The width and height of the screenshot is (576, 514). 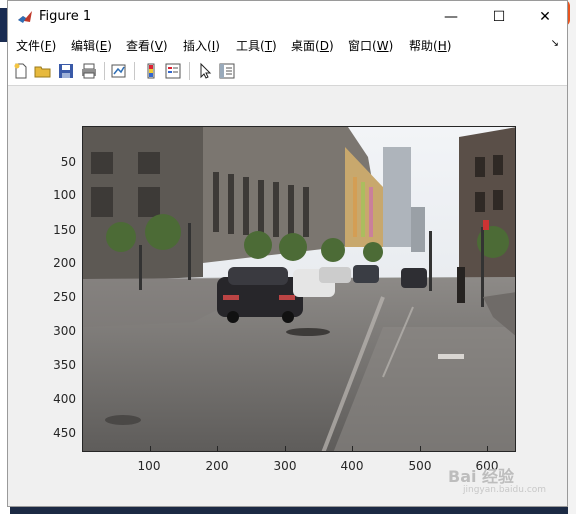 What do you see at coordinates (64, 365) in the screenshot?
I see `y-tick-label: 350` at bounding box center [64, 365].